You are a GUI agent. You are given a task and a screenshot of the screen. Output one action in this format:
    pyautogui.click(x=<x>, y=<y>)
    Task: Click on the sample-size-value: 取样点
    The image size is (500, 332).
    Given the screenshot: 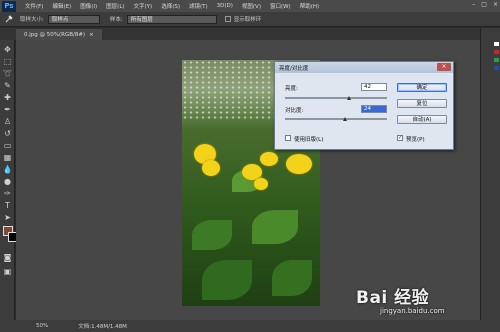 What is the action you would take?
    pyautogui.click(x=60, y=20)
    